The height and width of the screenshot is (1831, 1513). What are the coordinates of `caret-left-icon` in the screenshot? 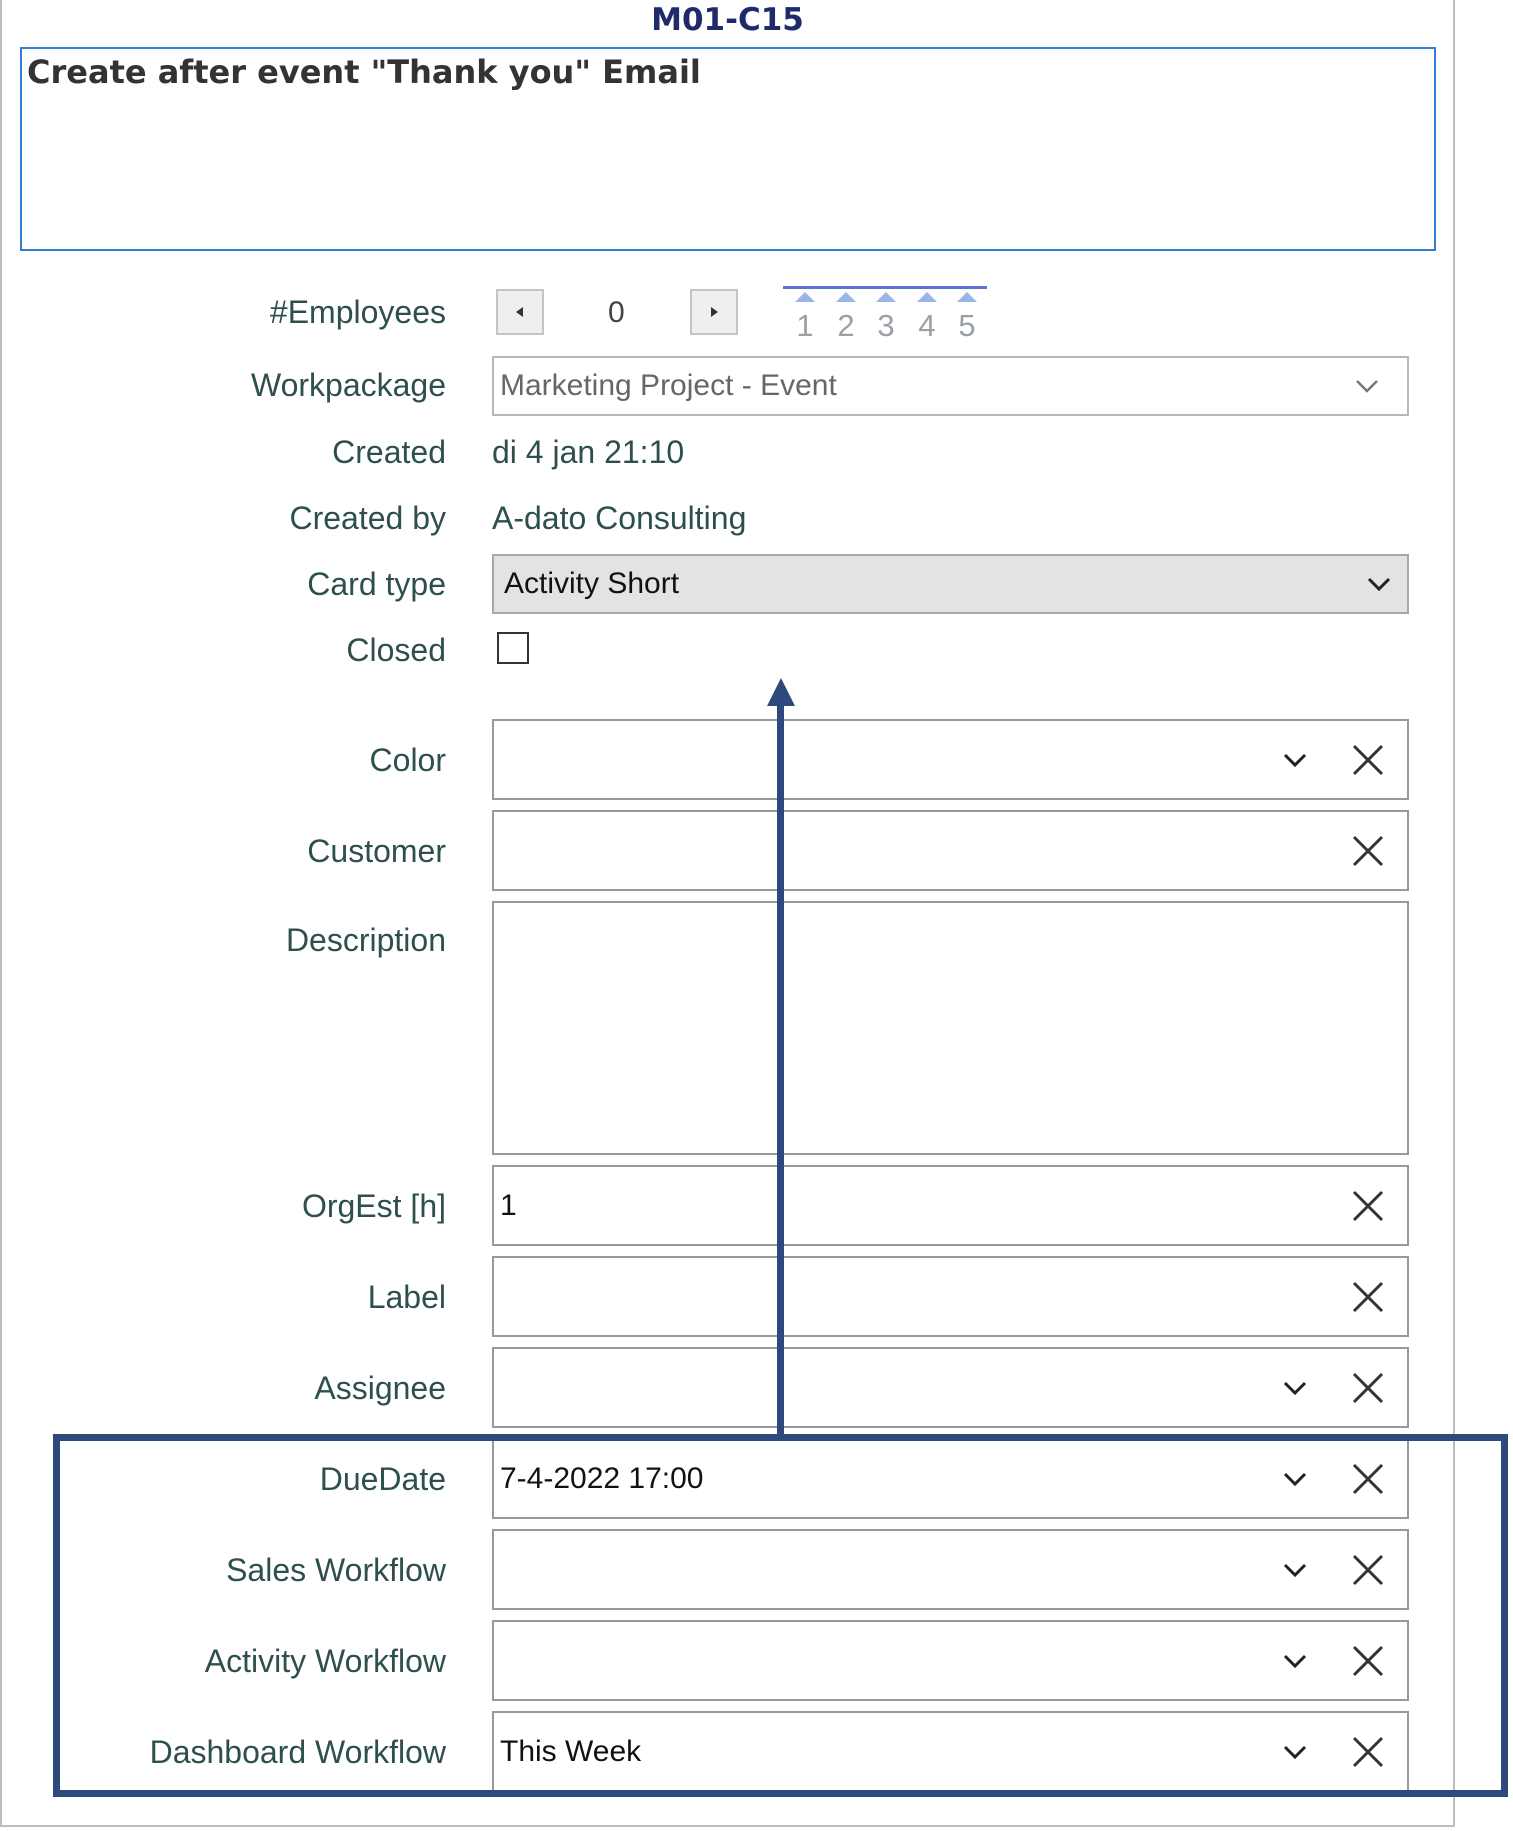 It's located at (519, 312).